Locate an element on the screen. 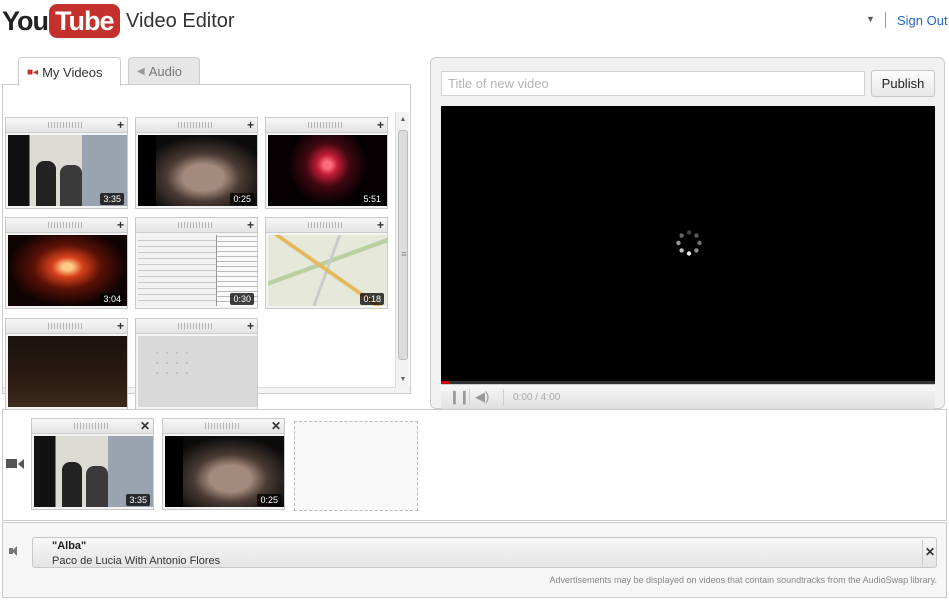 The image size is (949, 600). clip-duration: 0:30 is located at coordinates (242, 299).